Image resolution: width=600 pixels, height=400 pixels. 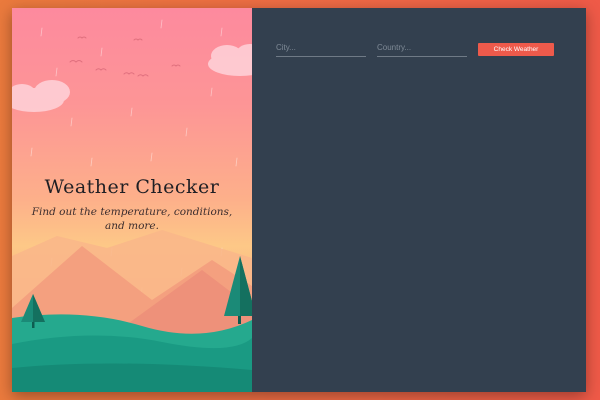 I want to click on ground-dark, so click(x=132, y=377).